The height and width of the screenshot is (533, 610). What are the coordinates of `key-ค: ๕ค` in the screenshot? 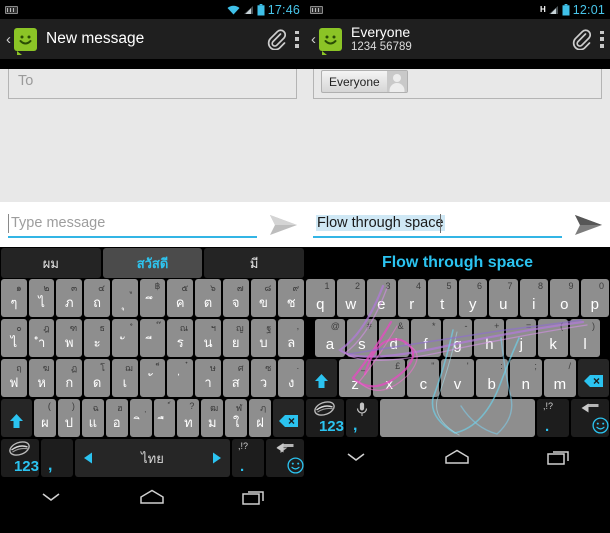 It's located at (180, 298).